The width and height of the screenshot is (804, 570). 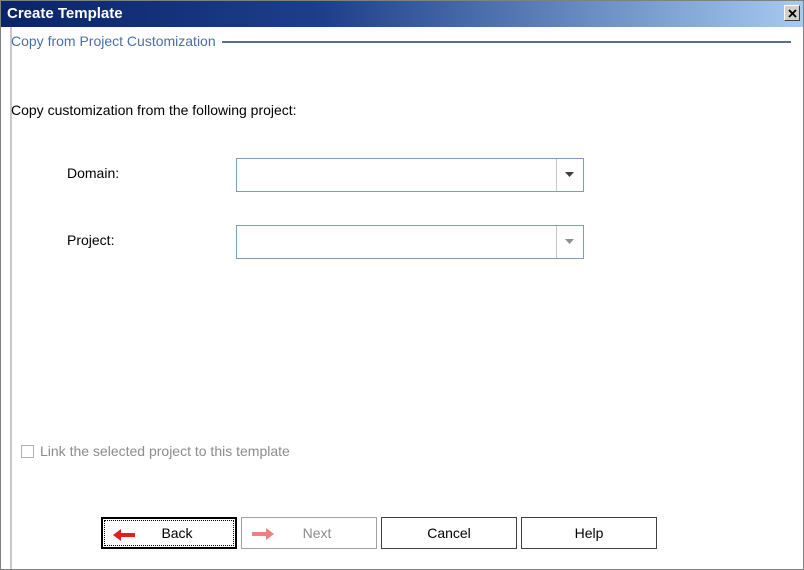 I want to click on back-button: Back, so click(x=169, y=533).